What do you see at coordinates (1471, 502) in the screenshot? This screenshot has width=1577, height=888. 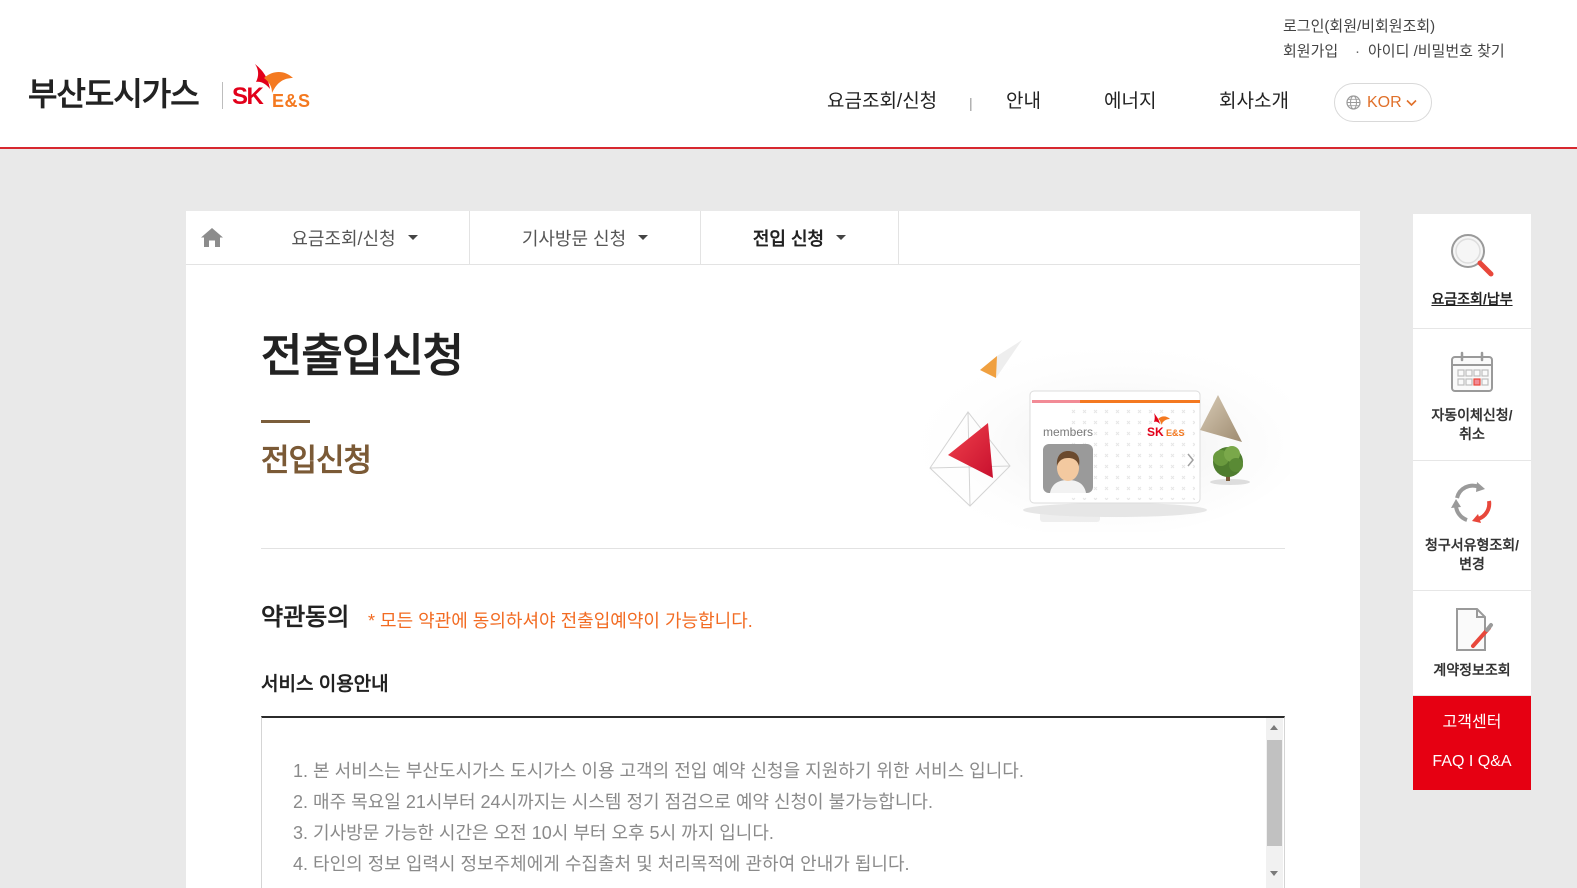 I see `refresh-icon` at bounding box center [1471, 502].